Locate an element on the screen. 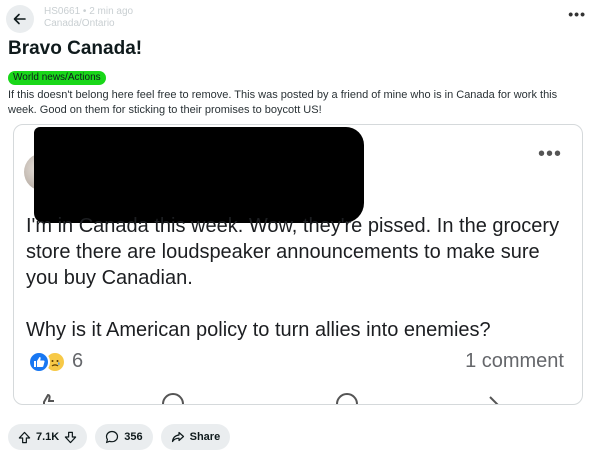 The width and height of the screenshot is (600, 454). embedded-action-icons is located at coordinates (298, 398).